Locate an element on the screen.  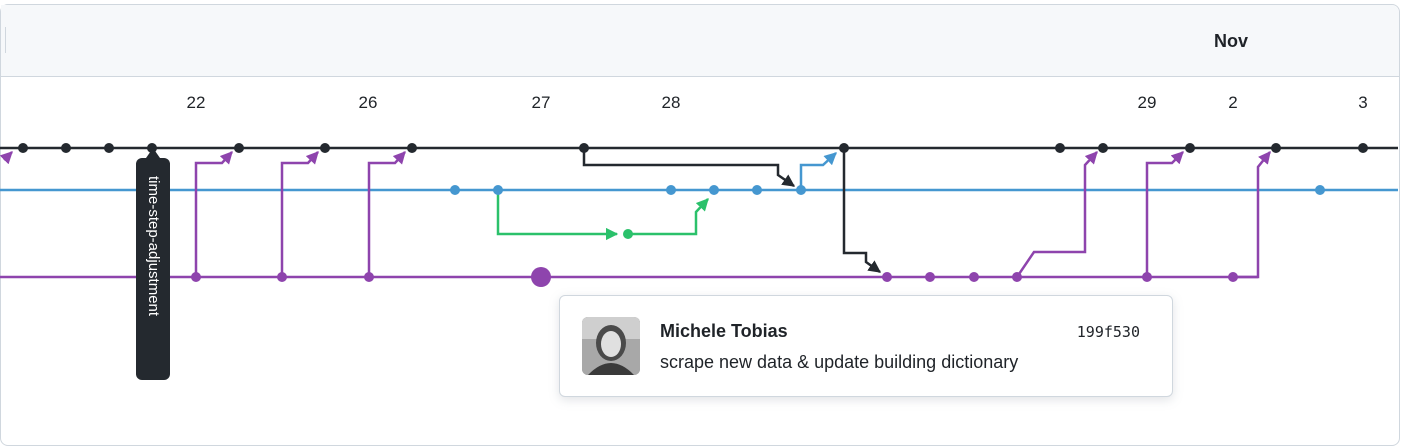
day-label: 26 is located at coordinates (368, 102).